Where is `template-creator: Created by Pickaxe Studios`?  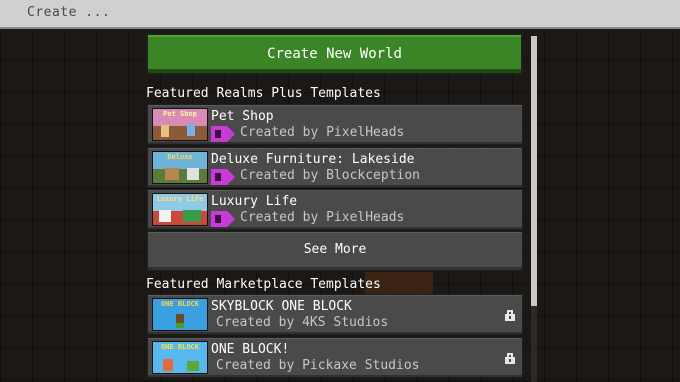 template-creator: Created by Pickaxe Studios is located at coordinates (318, 365).